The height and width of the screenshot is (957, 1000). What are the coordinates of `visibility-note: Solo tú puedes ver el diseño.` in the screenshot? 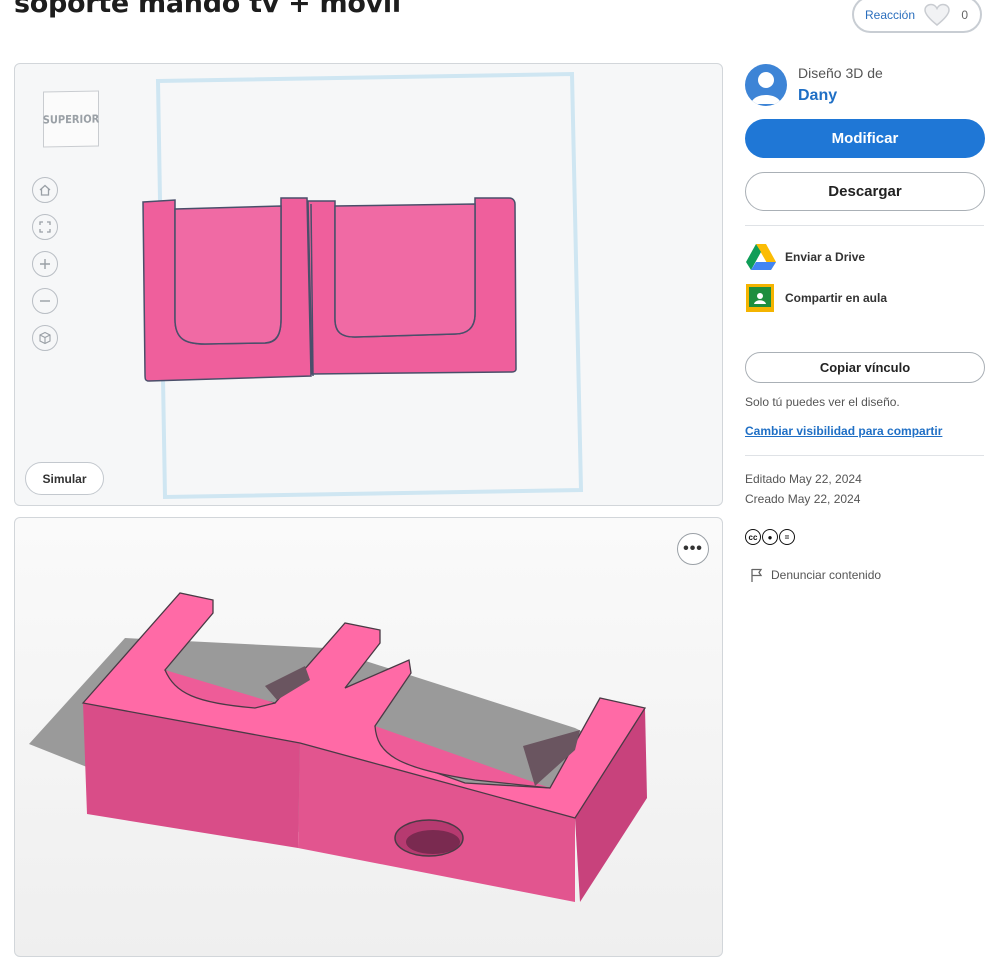 It's located at (822, 402).